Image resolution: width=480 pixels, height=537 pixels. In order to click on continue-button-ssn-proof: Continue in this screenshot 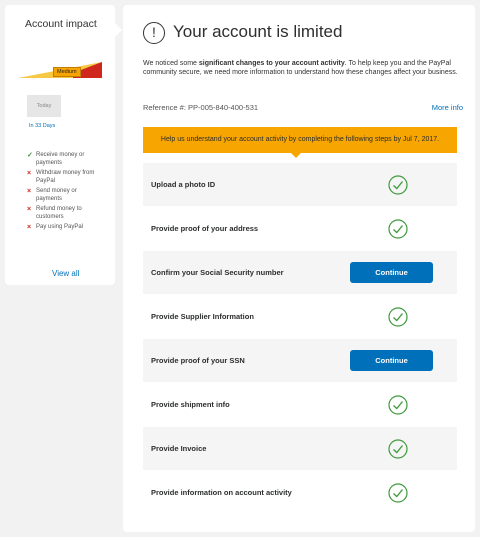, I will do `click(391, 360)`.